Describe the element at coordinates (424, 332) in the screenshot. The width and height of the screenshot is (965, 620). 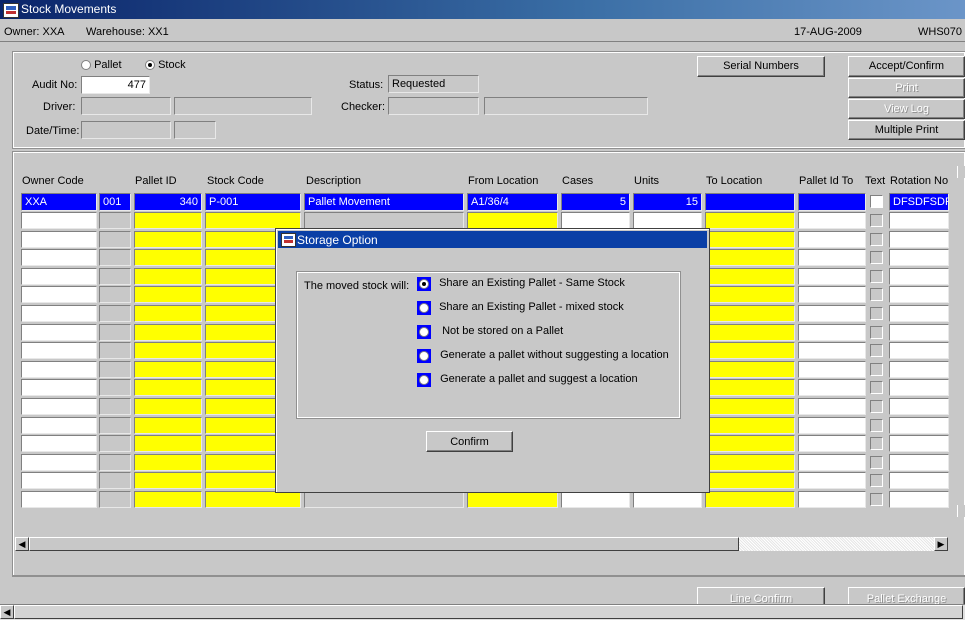
I see `option-no-pallet-radio` at that location.